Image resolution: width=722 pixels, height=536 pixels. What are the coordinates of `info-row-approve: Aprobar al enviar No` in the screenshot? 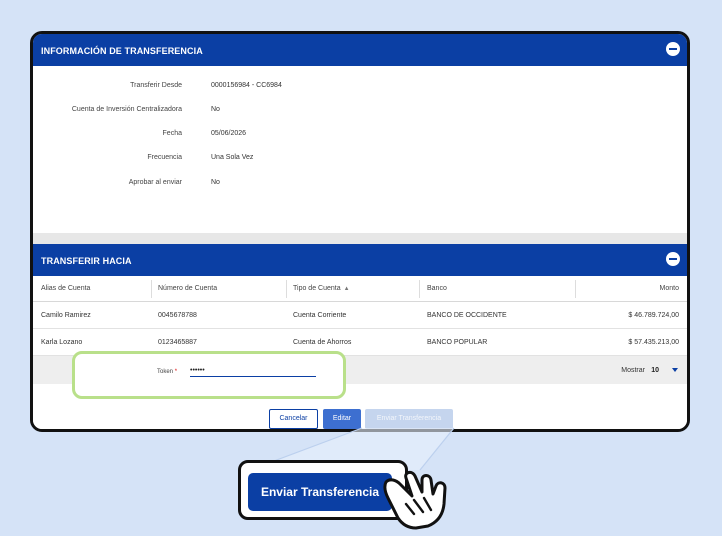 It's located at (360, 185).